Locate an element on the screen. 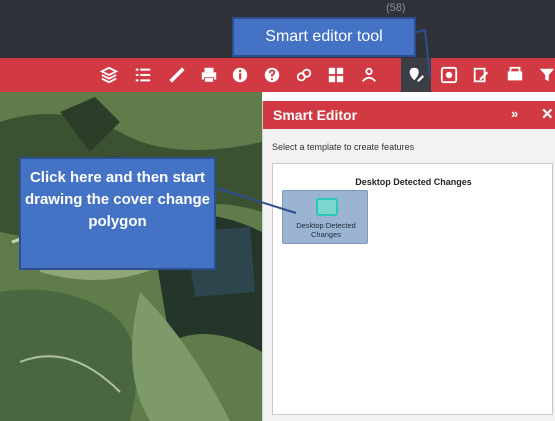 The image size is (555, 421). polygon-swatch-icon is located at coordinates (327, 207).